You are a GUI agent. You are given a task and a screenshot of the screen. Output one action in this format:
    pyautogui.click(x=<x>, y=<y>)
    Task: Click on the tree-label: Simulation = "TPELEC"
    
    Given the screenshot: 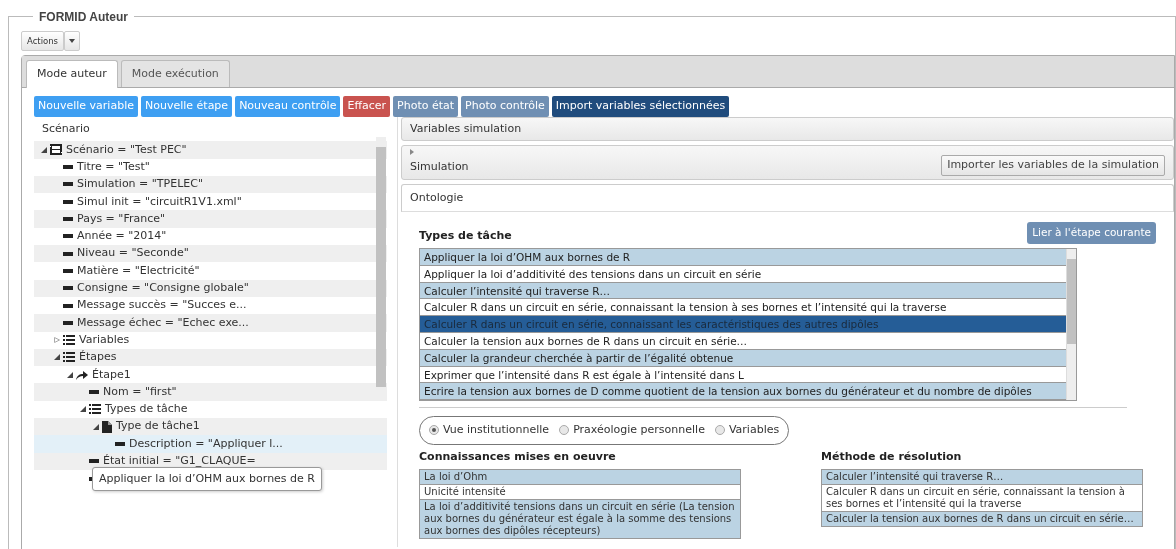 What is the action you would take?
    pyautogui.click(x=140, y=184)
    